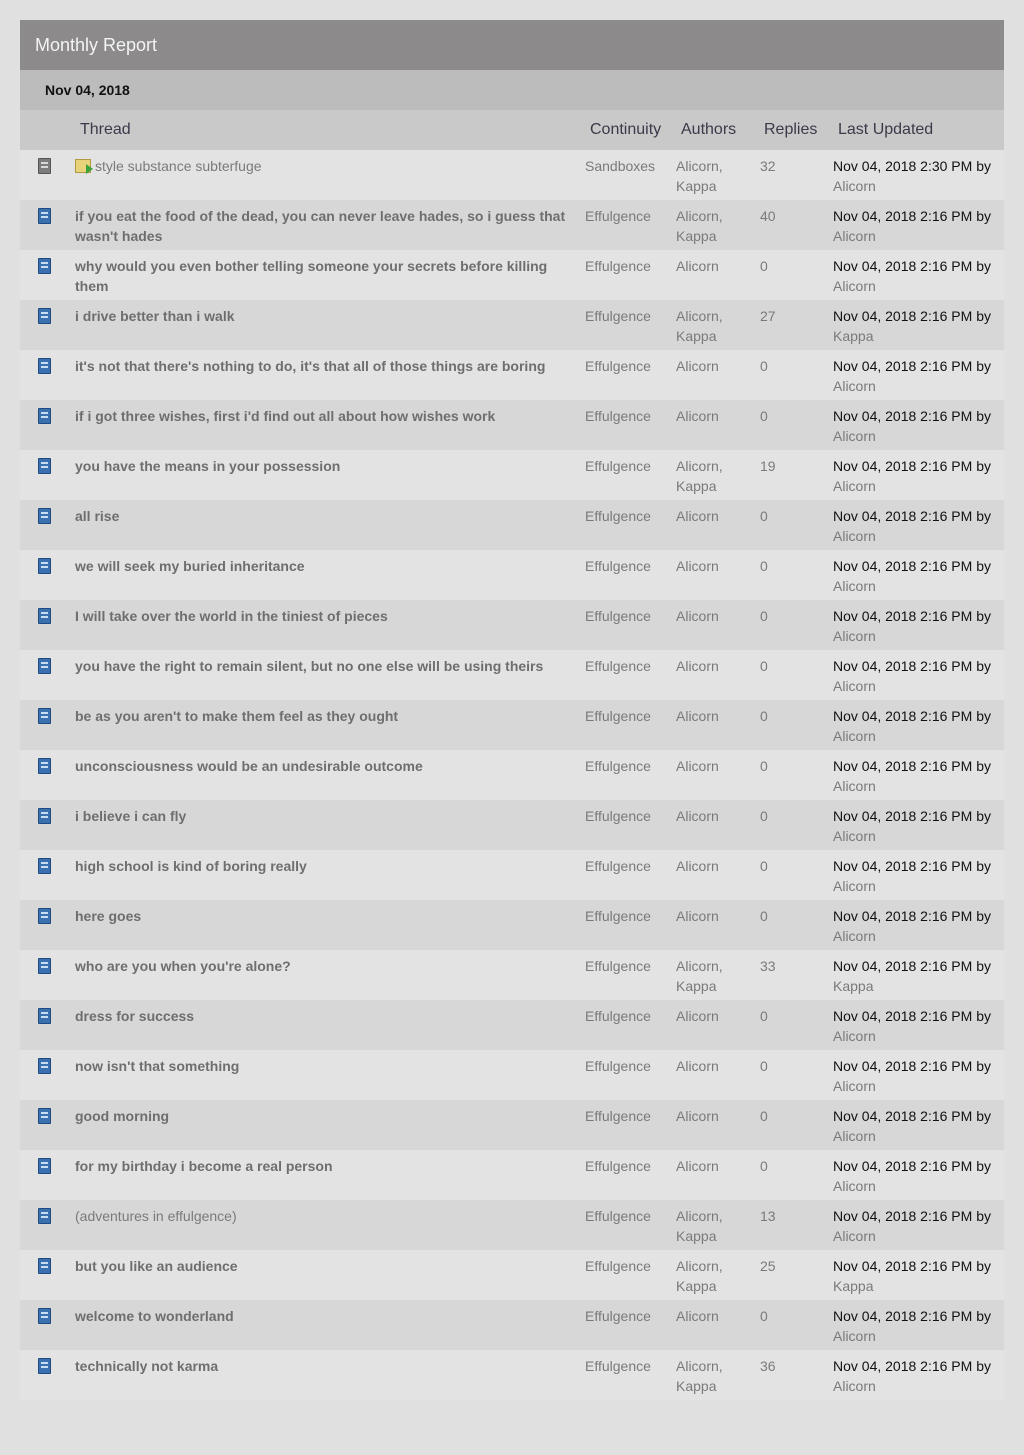 The height and width of the screenshot is (1455, 1024). Describe the element at coordinates (630, 130) in the screenshot. I see `continuity-column-header: Continuity` at that location.